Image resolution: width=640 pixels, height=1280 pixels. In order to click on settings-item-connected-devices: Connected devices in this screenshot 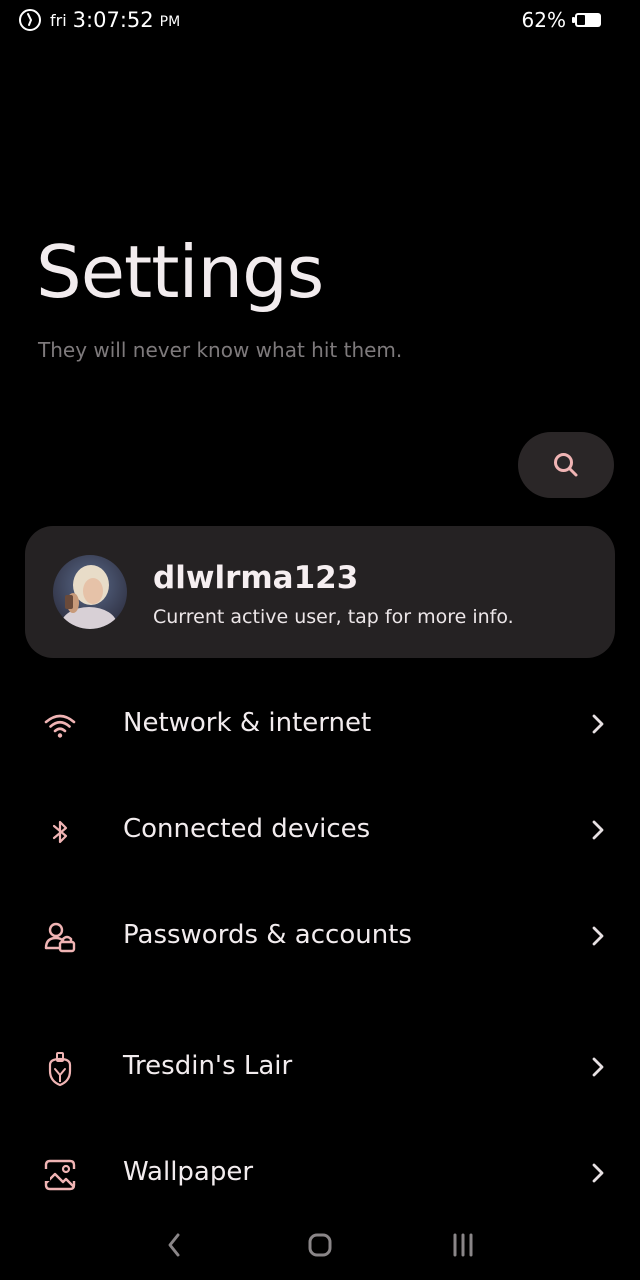, I will do `click(320, 830)`.